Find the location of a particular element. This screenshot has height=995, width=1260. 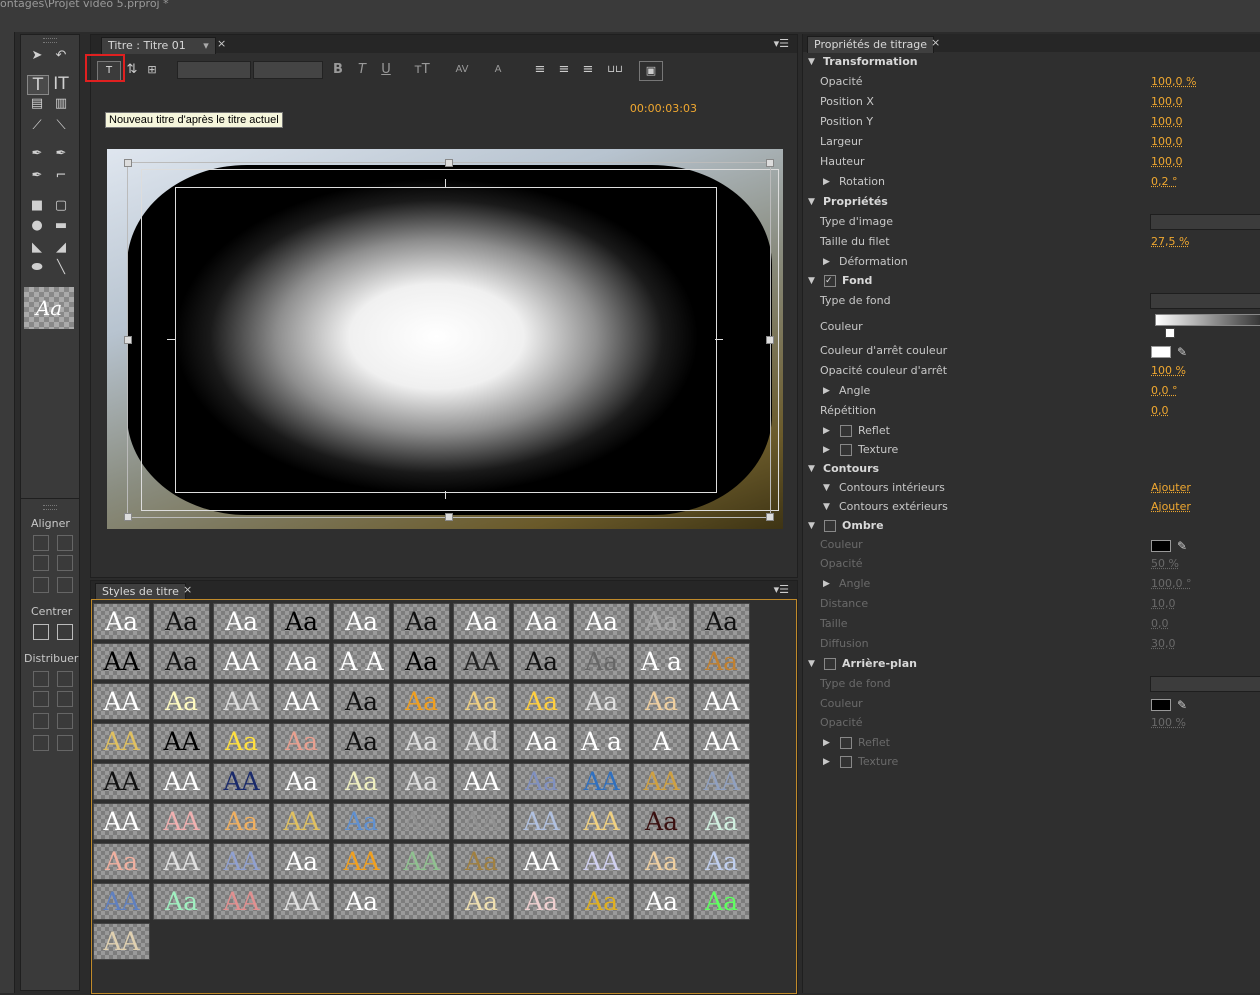

tab-title: Titre : Titre 01 ▾ is located at coordinates (158, 45).